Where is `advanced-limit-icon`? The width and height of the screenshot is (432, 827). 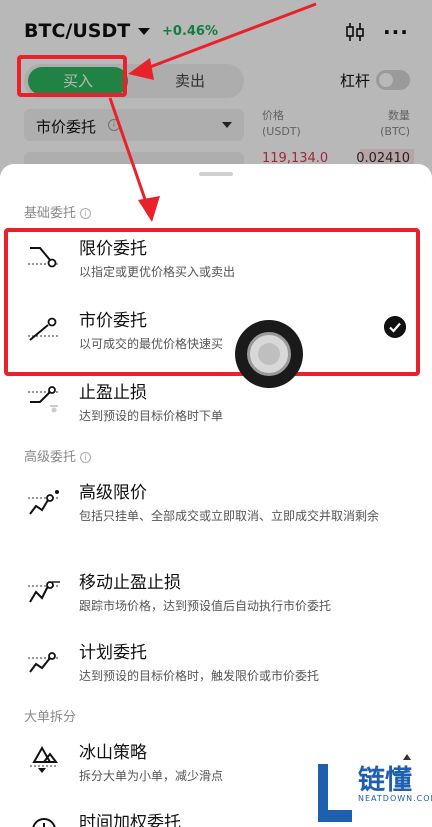
advanced-limit-icon is located at coordinates (44, 502).